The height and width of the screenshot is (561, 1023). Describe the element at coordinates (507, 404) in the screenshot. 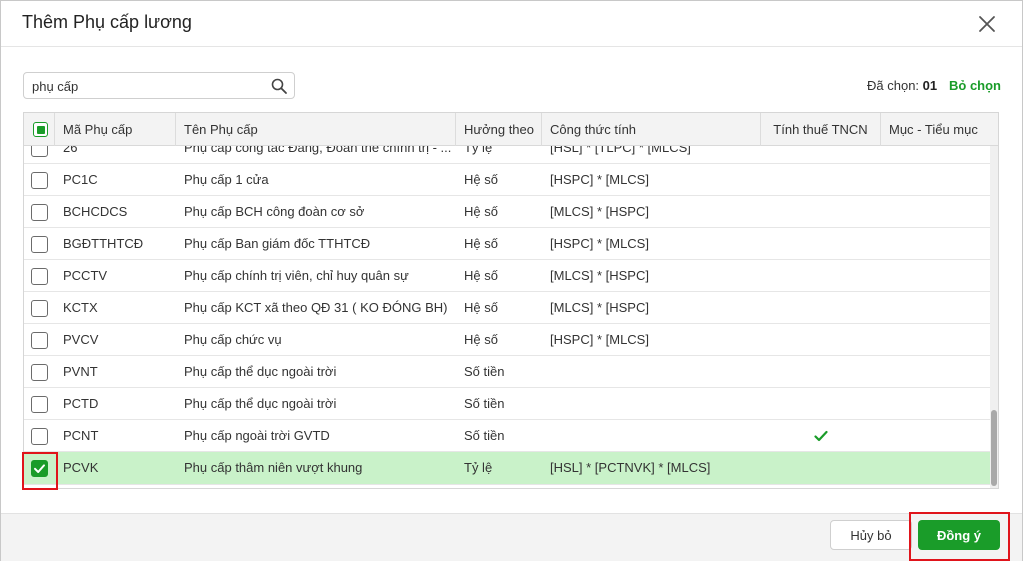

I see `table-row: PCTD Phụ cấp thể dục ngoài trời Số tiền` at that location.